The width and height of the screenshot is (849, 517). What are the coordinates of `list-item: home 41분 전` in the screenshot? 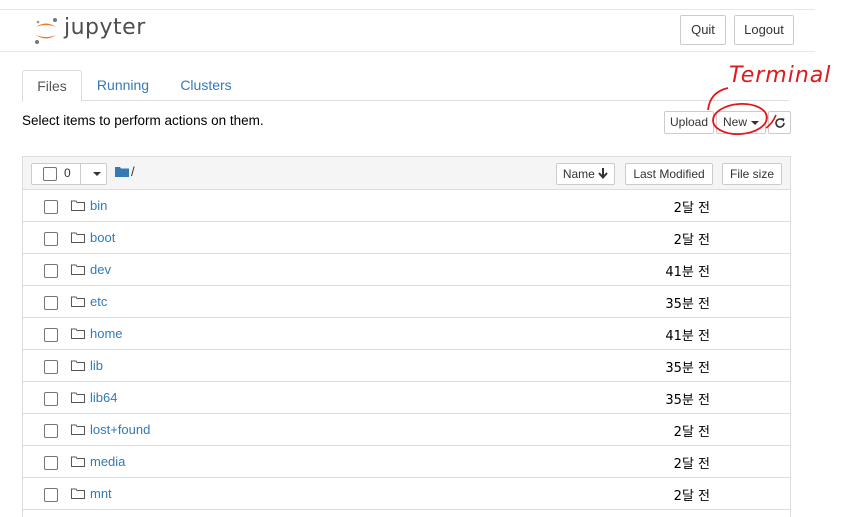 It's located at (406, 334).